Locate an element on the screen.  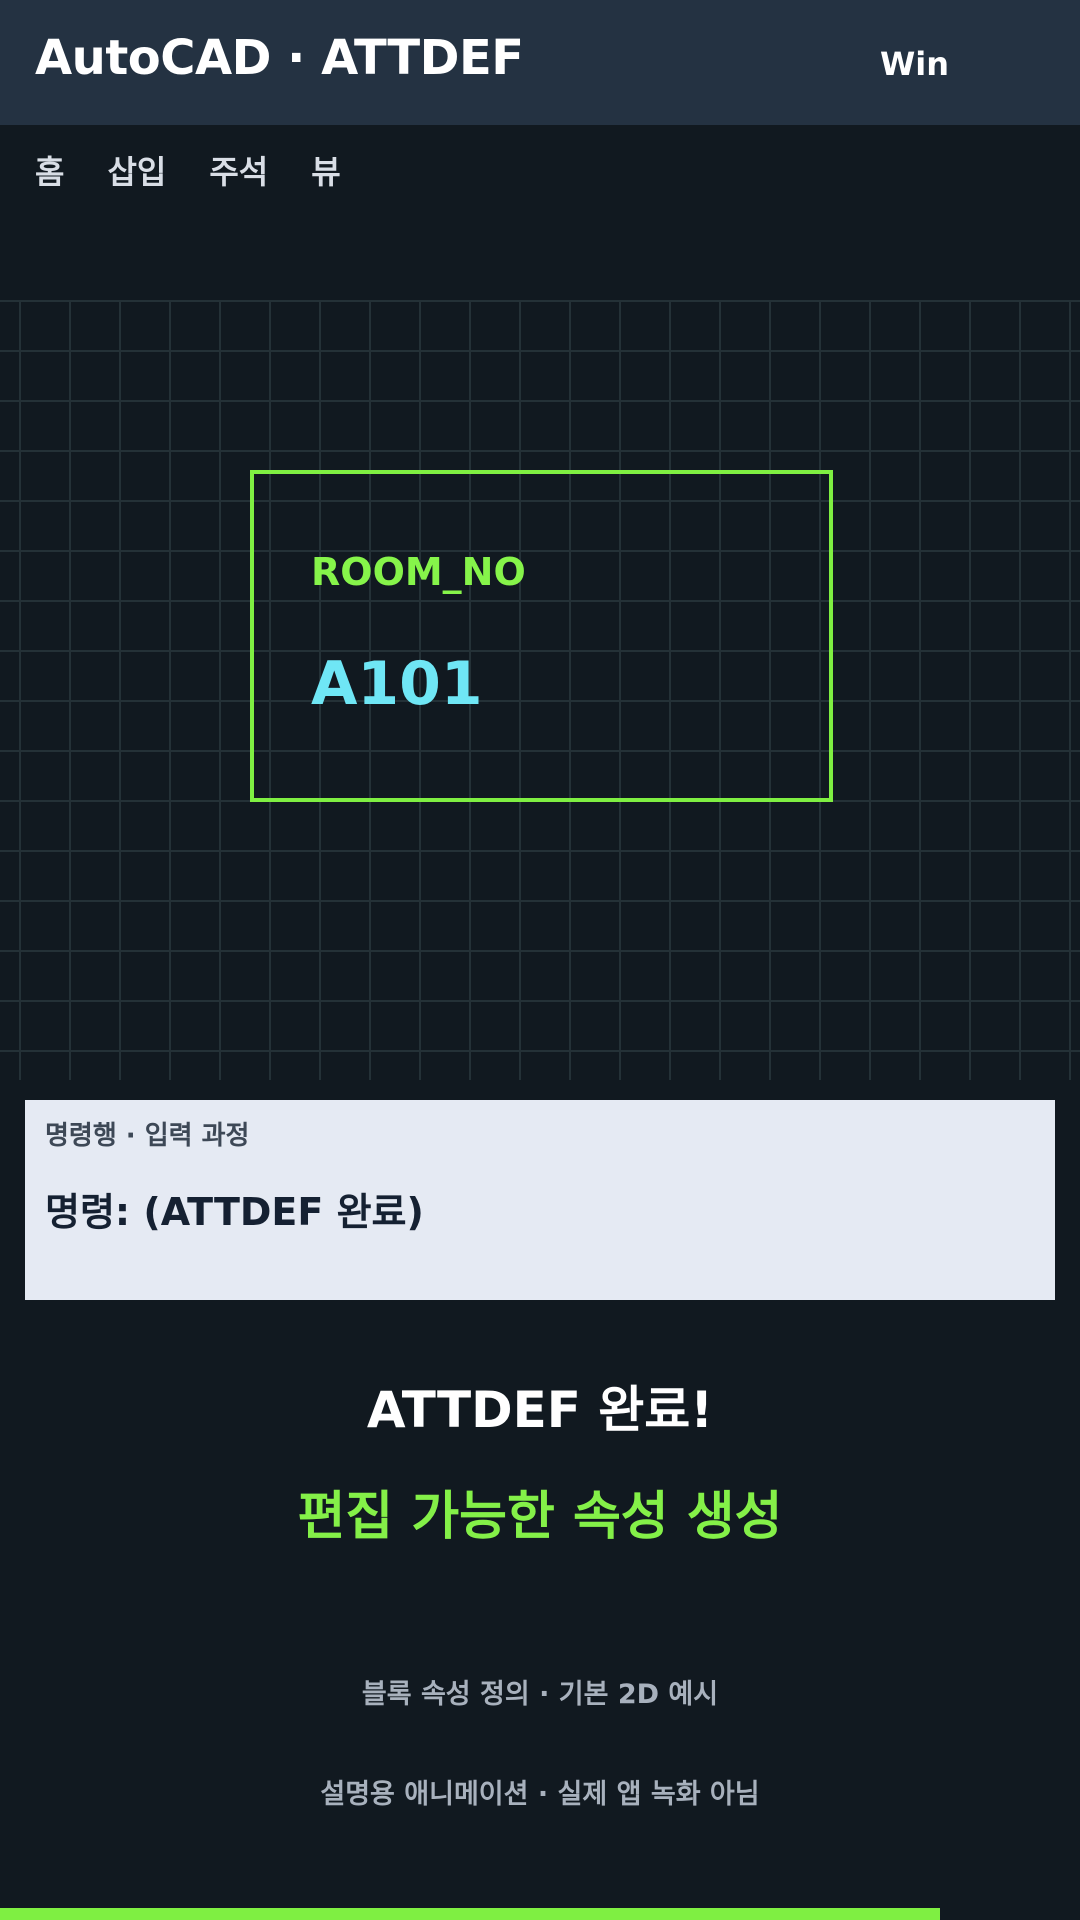
tab-home: 홈 is located at coordinates (49, 172).